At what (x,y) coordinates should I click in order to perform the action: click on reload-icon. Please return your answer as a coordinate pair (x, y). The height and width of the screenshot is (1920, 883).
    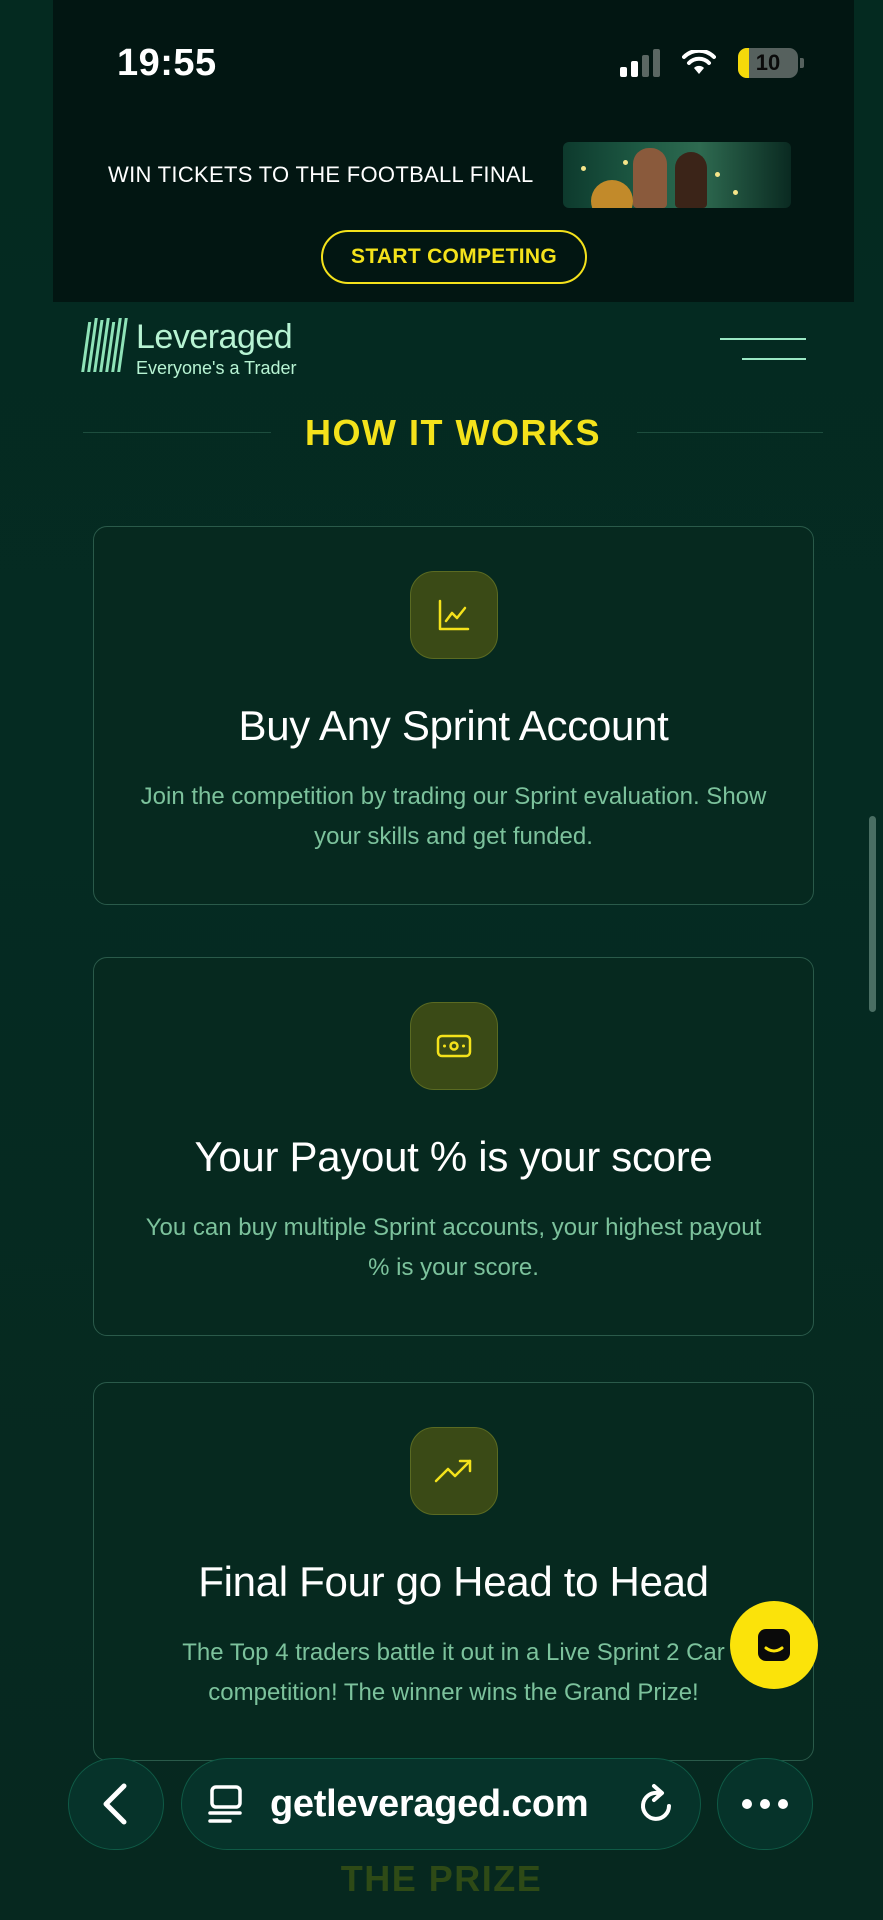
    Looking at the image, I should click on (656, 1804).